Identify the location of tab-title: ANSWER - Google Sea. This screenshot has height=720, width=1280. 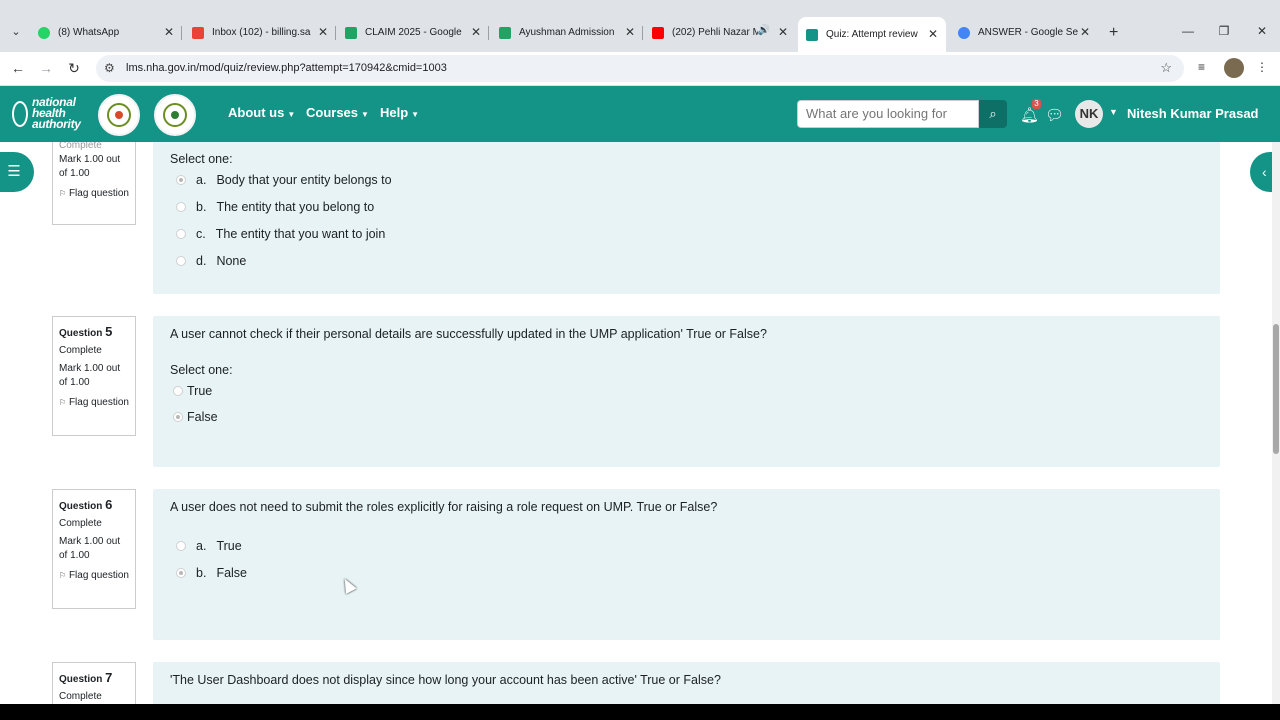
(1028, 32).